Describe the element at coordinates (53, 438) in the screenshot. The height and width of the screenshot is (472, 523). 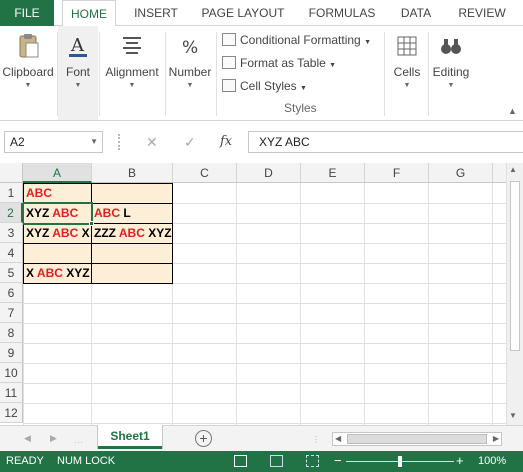
I see `next-sheet-icon: ▶` at that location.